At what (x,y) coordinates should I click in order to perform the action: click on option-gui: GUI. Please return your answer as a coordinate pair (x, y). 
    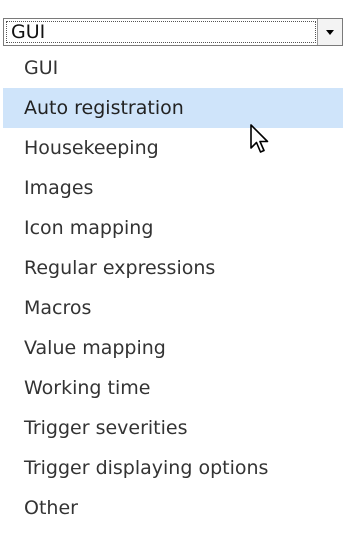
    Looking at the image, I should click on (173, 68).